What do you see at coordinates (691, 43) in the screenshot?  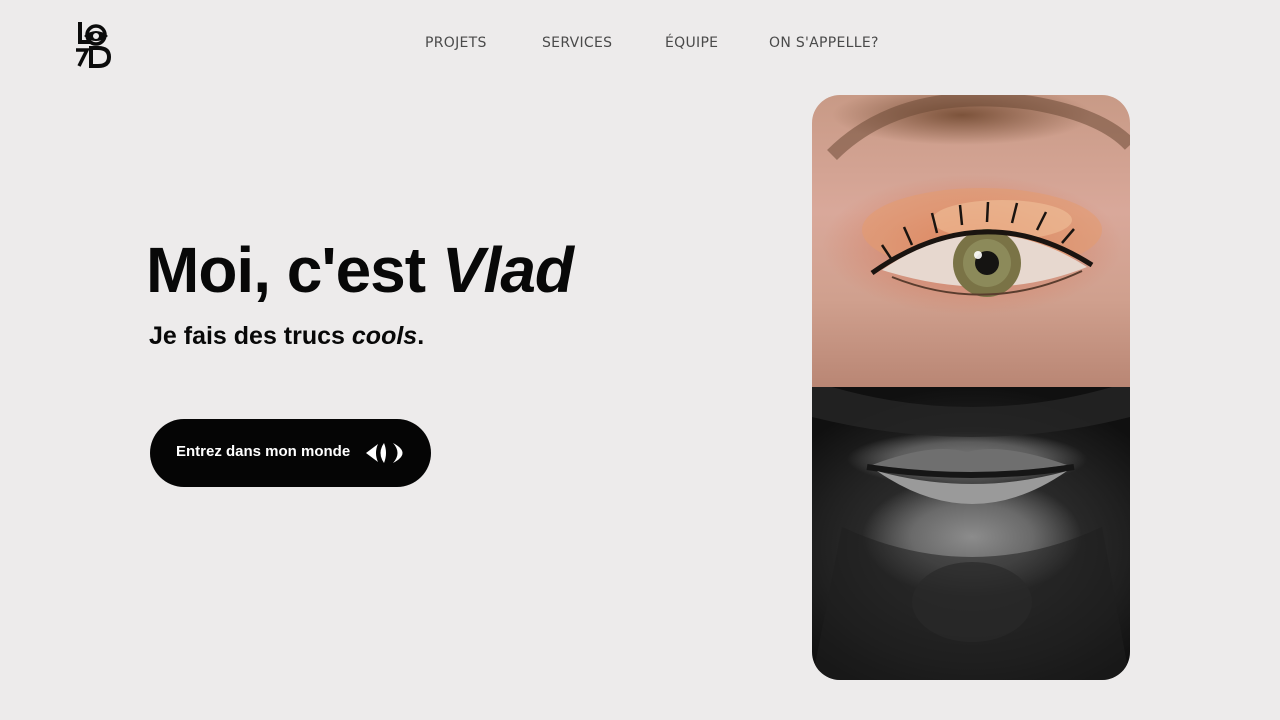 I see `nav-link-equipe: ÉQUIPE` at bounding box center [691, 43].